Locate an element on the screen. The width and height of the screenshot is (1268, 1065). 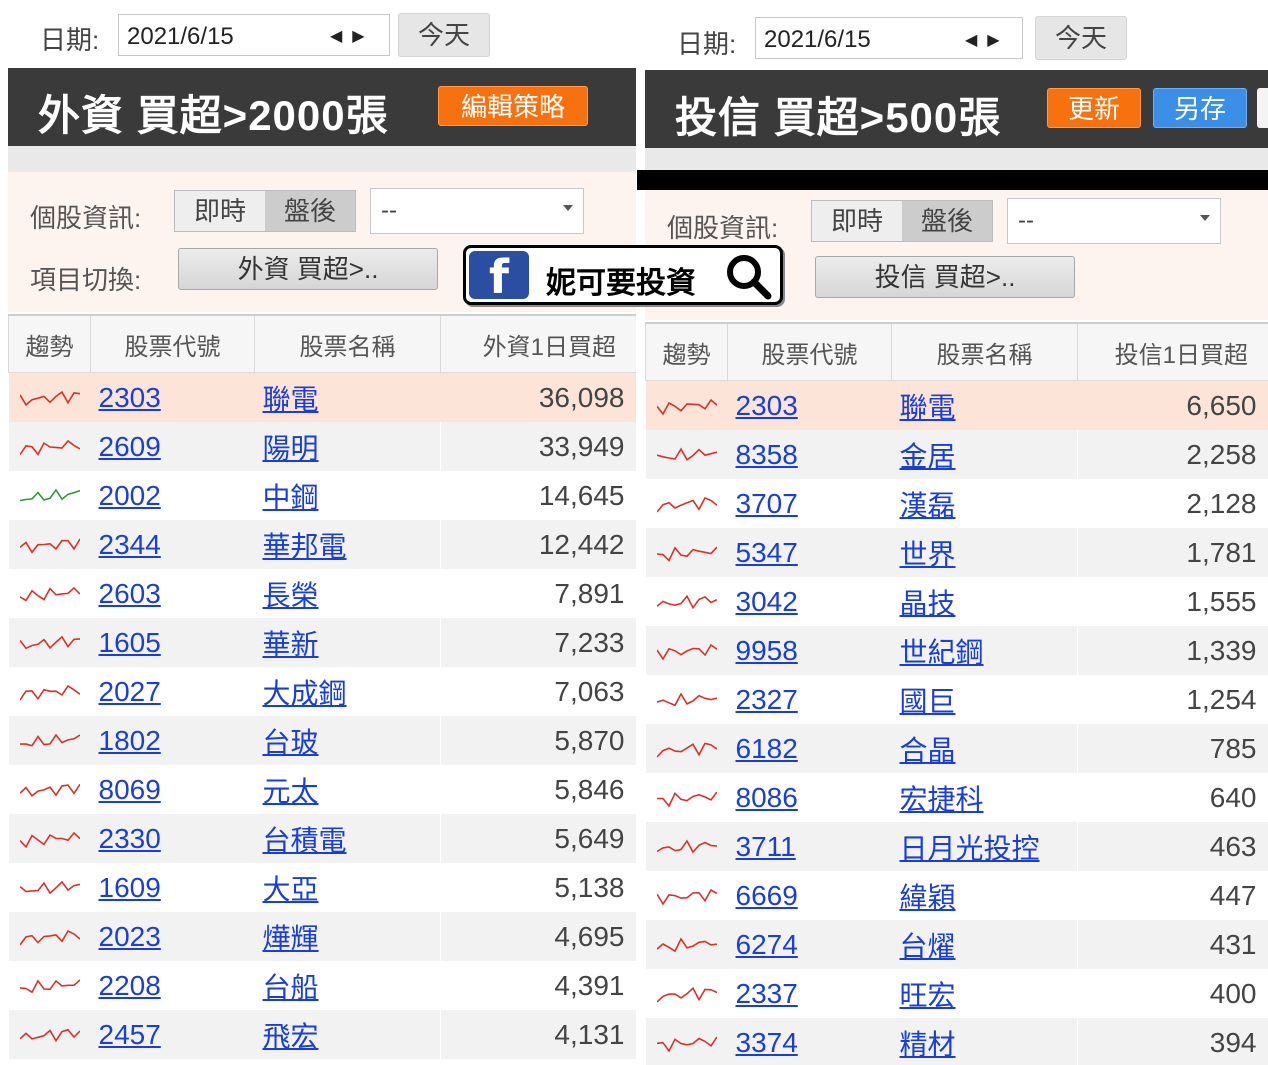
table-row: 5347 世界 1,781 is located at coordinates (956, 552).